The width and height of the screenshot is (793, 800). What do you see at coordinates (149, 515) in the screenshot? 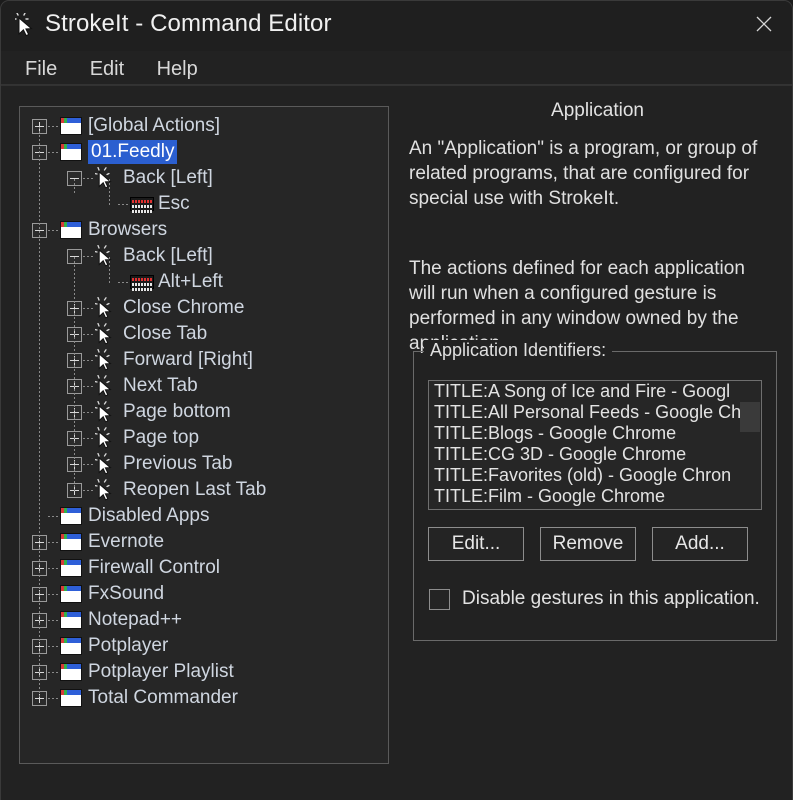
I see `tree-item-label: Disabled Apps` at bounding box center [149, 515].